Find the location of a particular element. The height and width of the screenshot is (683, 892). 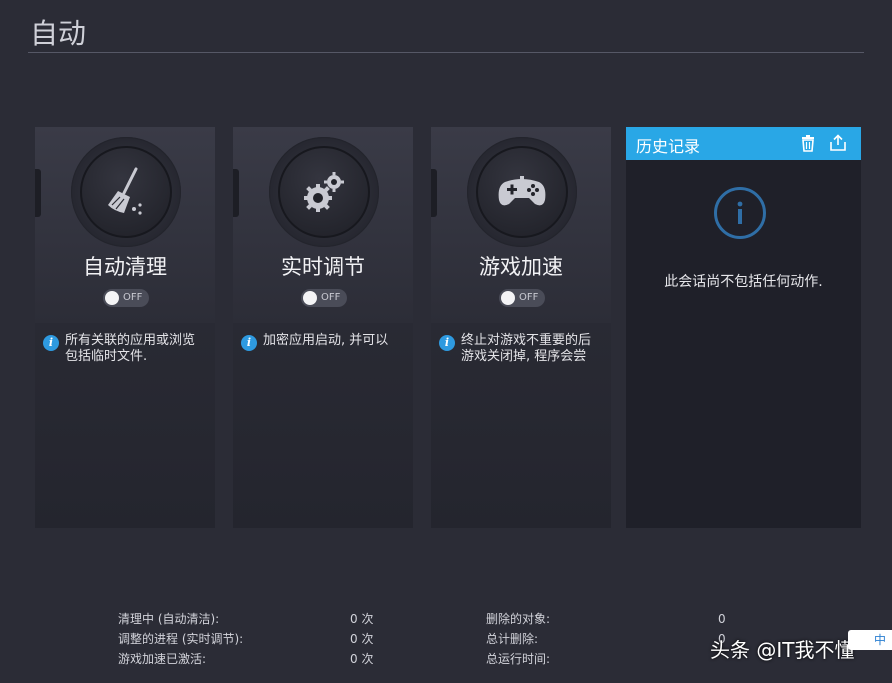

card-title: 游戏加速 is located at coordinates (521, 267).